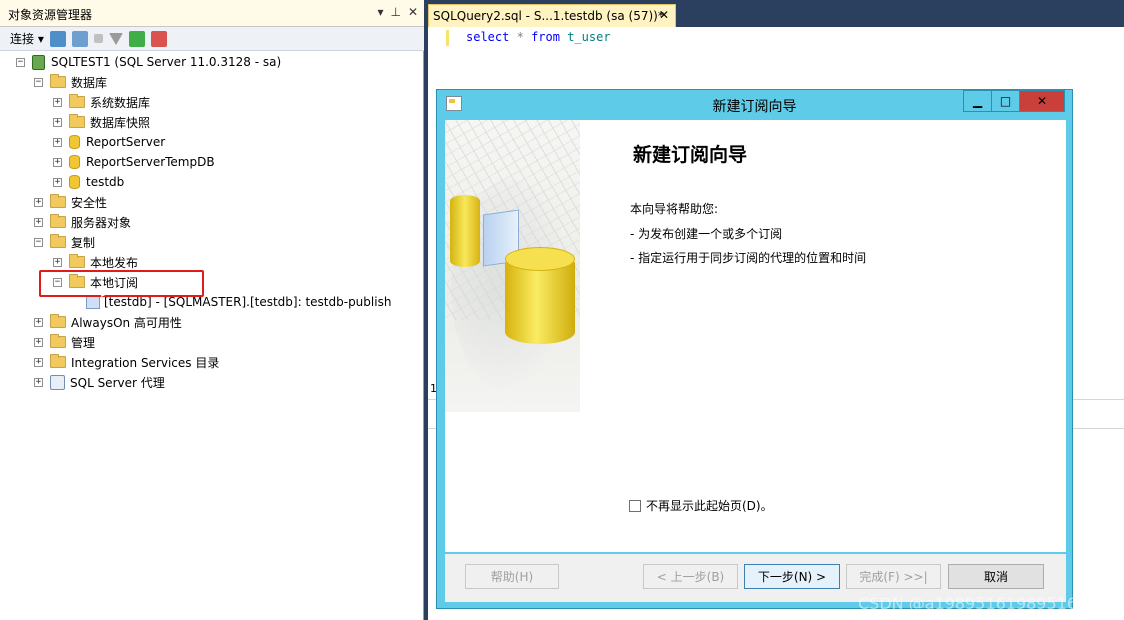  What do you see at coordinates (101, 222) in the screenshot?
I see `tree-label: 服务器对象` at bounding box center [101, 222].